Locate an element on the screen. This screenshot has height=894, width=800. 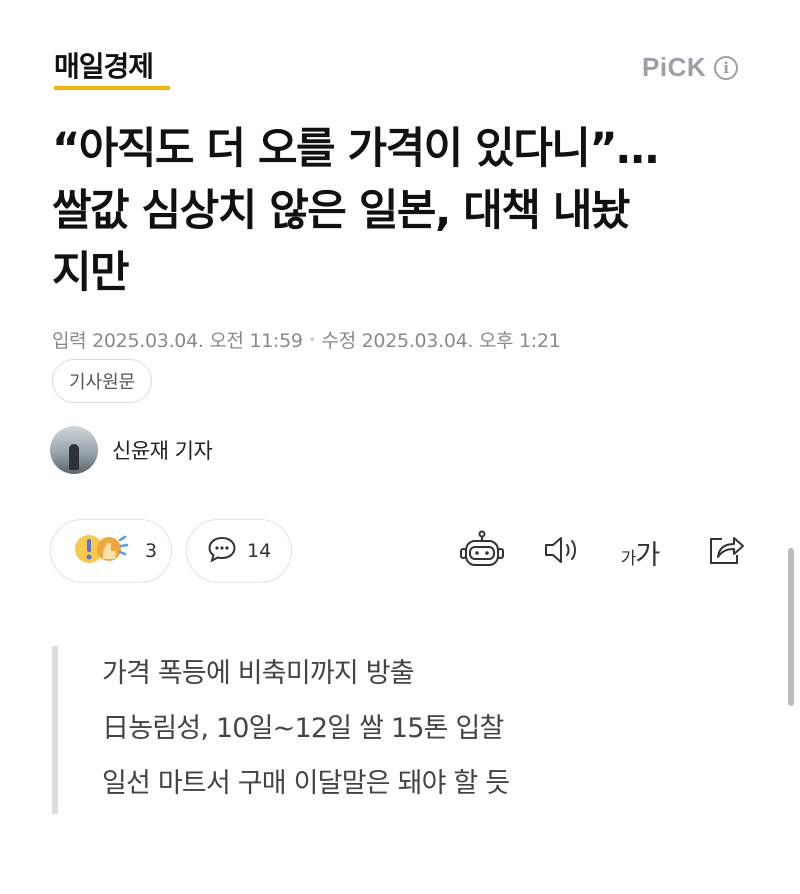
summary-robot-button is located at coordinates (482, 552).